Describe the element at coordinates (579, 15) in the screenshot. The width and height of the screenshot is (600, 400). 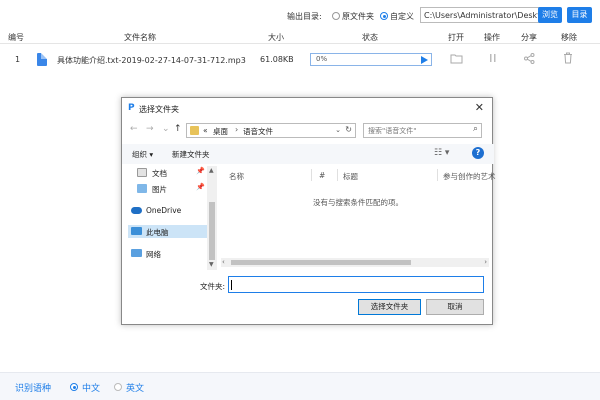
I see `directory-button: 目录` at that location.